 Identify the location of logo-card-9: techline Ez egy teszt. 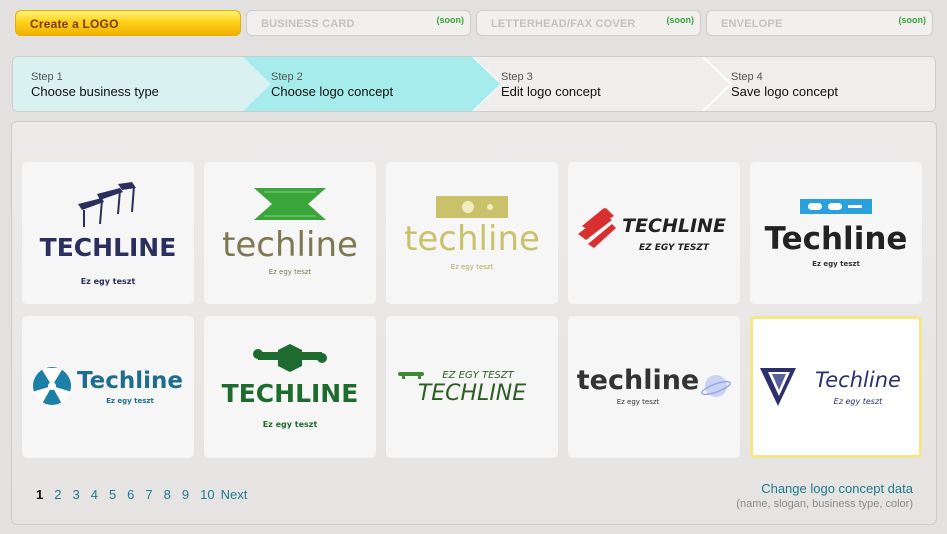
(654, 387).